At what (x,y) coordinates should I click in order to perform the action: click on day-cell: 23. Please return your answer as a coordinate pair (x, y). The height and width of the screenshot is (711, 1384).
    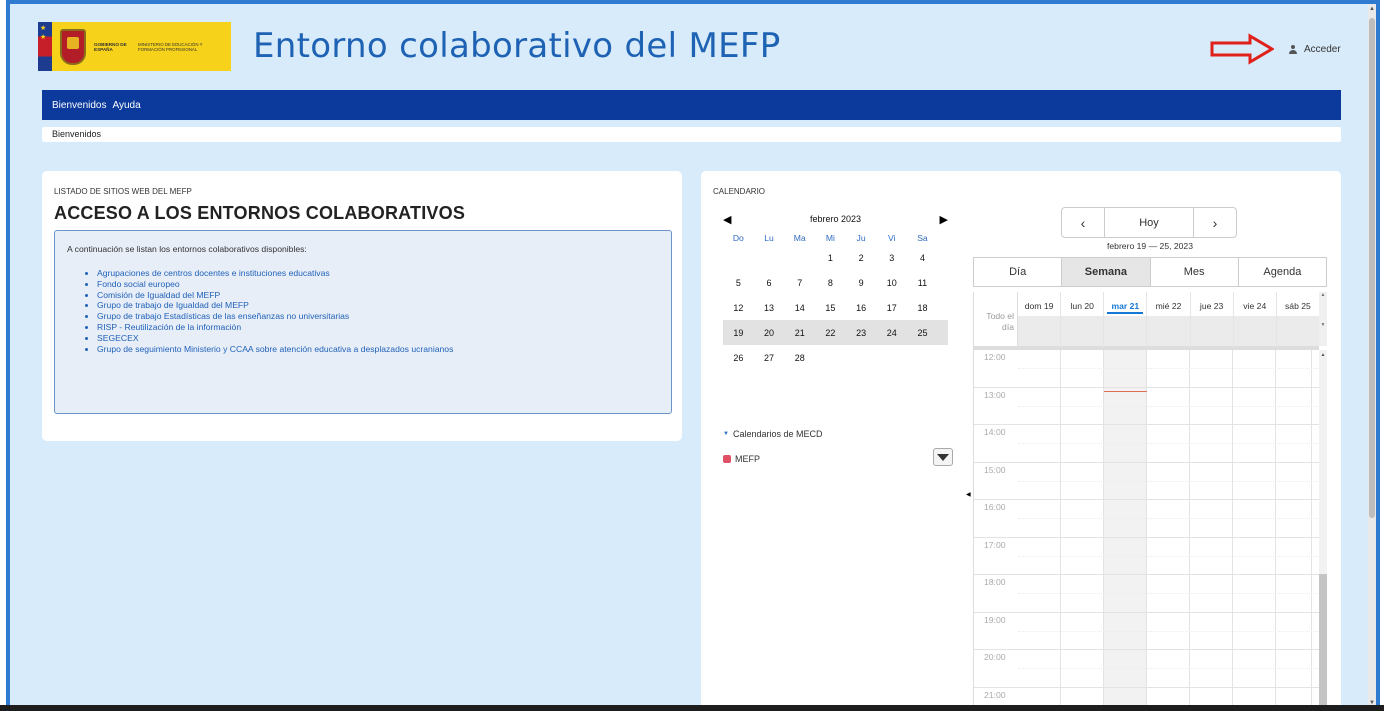
    Looking at the image, I should click on (861, 333).